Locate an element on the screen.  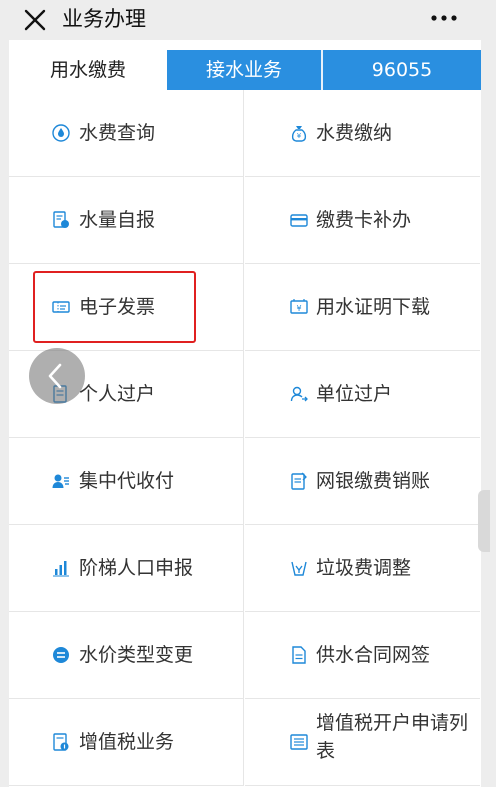
service-item-supply-contract-esign: 供水合同网签 is located at coordinates (362, 655).